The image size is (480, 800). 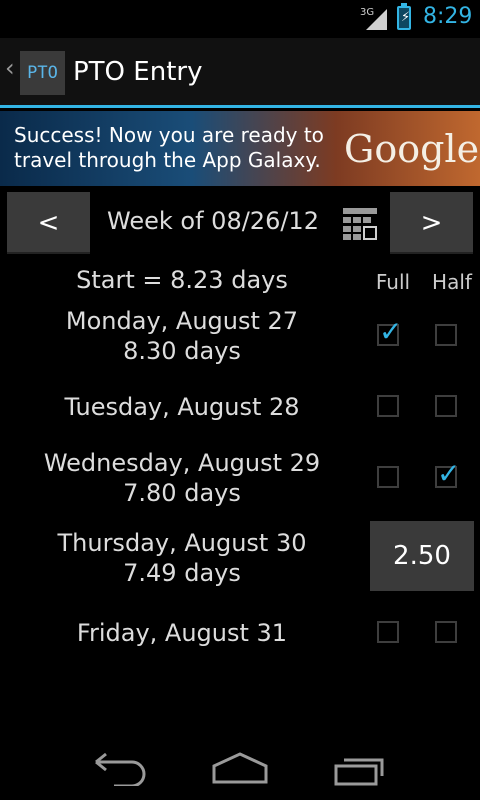 What do you see at coordinates (182, 573) in the screenshot?
I see `day-balance: 7.49 days` at bounding box center [182, 573].